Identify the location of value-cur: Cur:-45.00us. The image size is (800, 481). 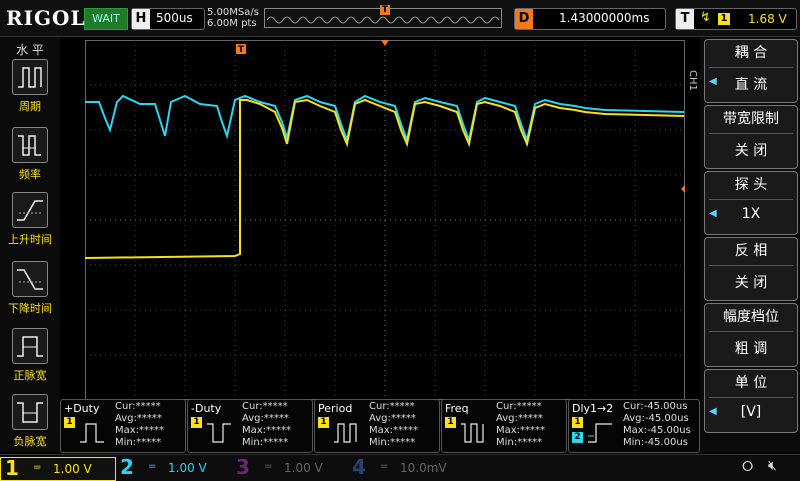
(655, 406).